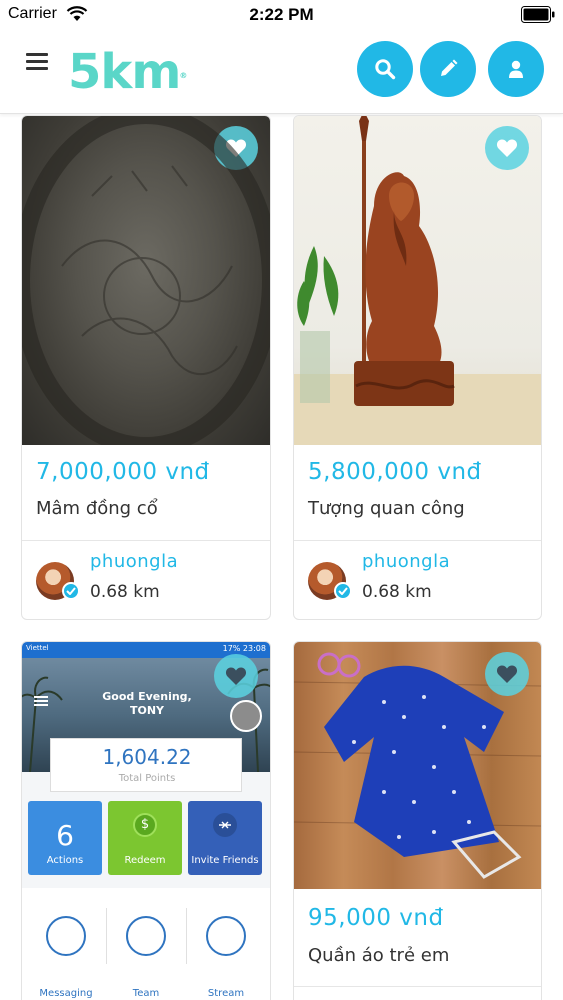 This screenshot has height=1000, width=563. What do you see at coordinates (37, 62) in the screenshot?
I see `hamburger-icon` at bounding box center [37, 62].